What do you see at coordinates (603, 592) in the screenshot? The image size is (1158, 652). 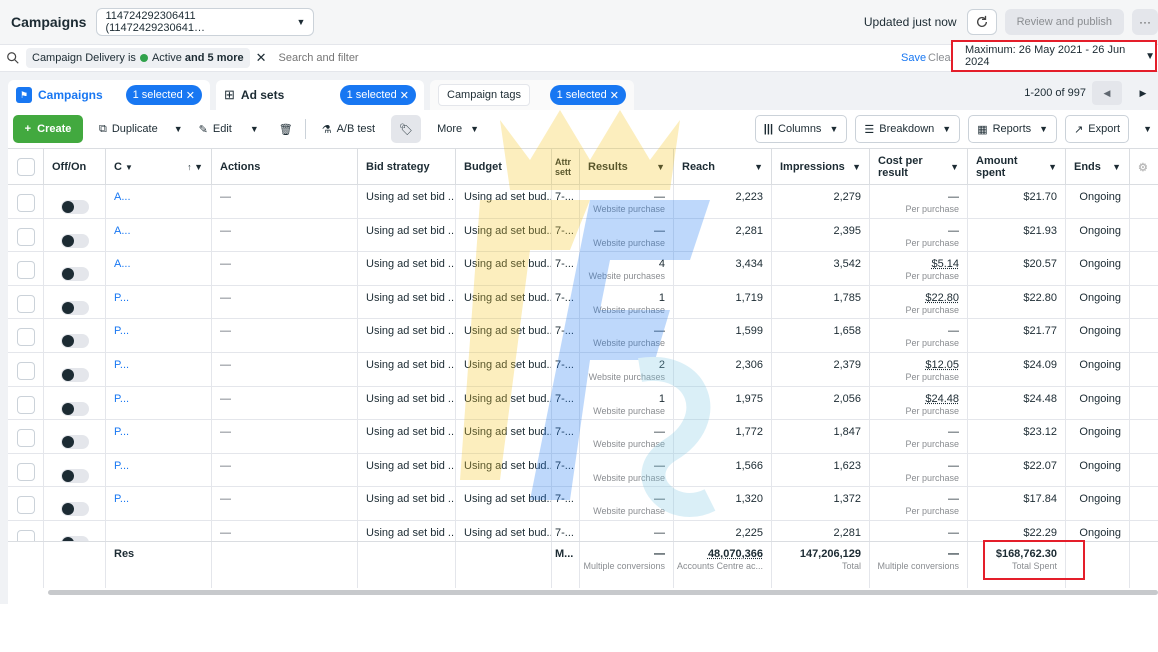 I see `horizontal-scrollbar` at bounding box center [603, 592].